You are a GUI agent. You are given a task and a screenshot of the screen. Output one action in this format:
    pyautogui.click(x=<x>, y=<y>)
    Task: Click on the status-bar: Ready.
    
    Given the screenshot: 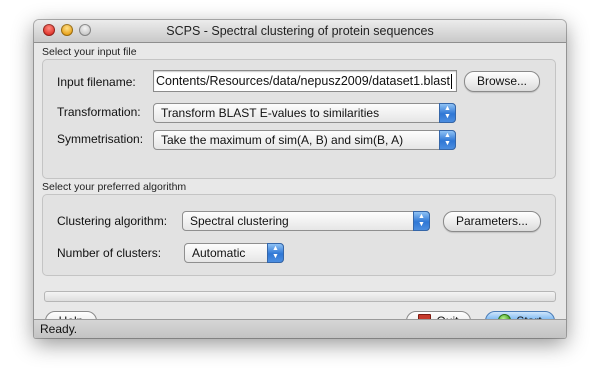 What is the action you would take?
    pyautogui.click(x=300, y=328)
    